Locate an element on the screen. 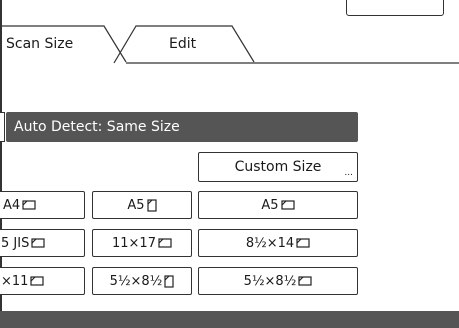  size-label: ×11 is located at coordinates (15, 281).